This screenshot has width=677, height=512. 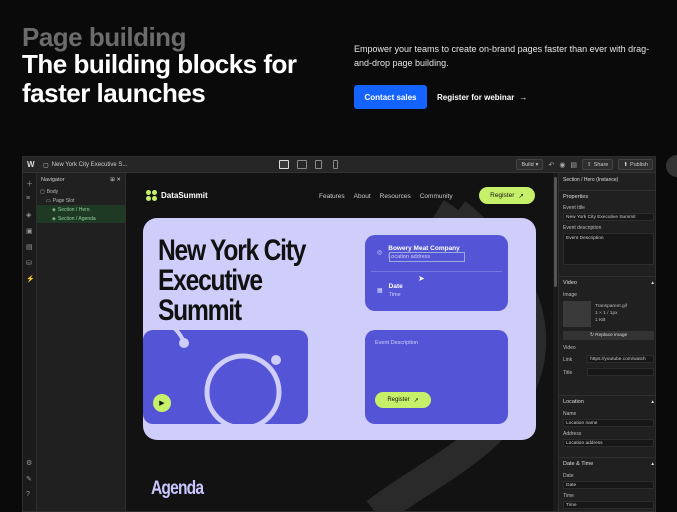 What do you see at coordinates (76, 218) in the screenshot?
I see `tree-item-label: Section / Agenda` at bounding box center [76, 218].